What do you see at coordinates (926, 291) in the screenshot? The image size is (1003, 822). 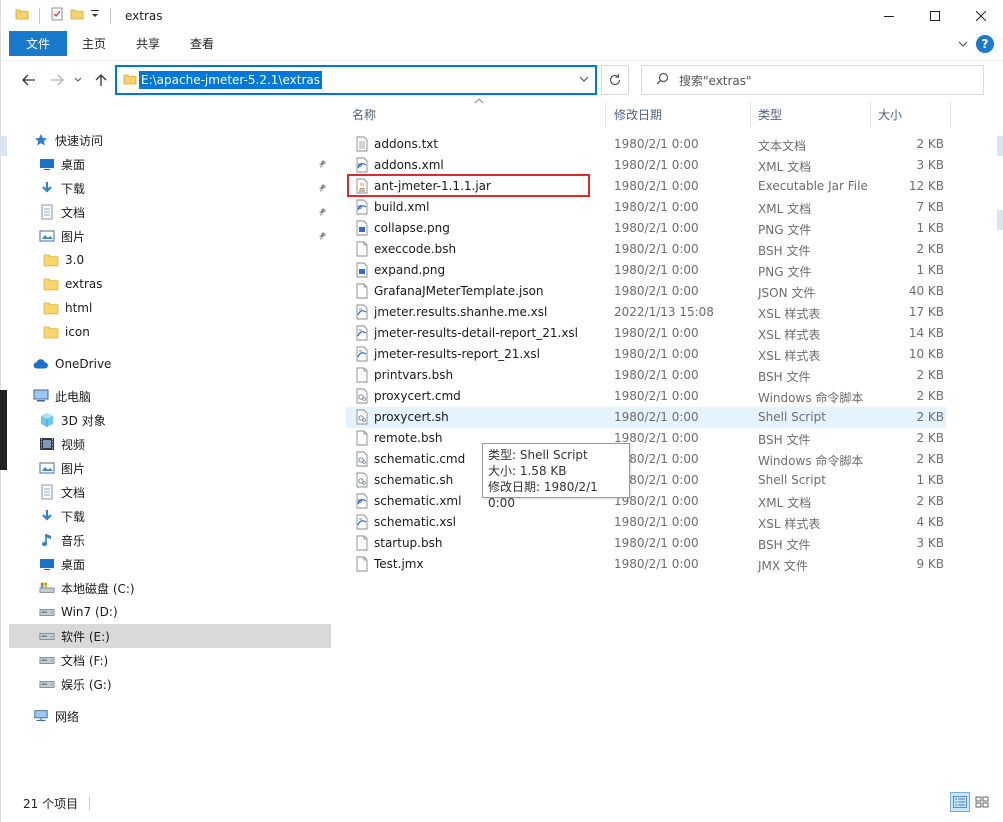 I see `file-size: 40 KB` at bounding box center [926, 291].